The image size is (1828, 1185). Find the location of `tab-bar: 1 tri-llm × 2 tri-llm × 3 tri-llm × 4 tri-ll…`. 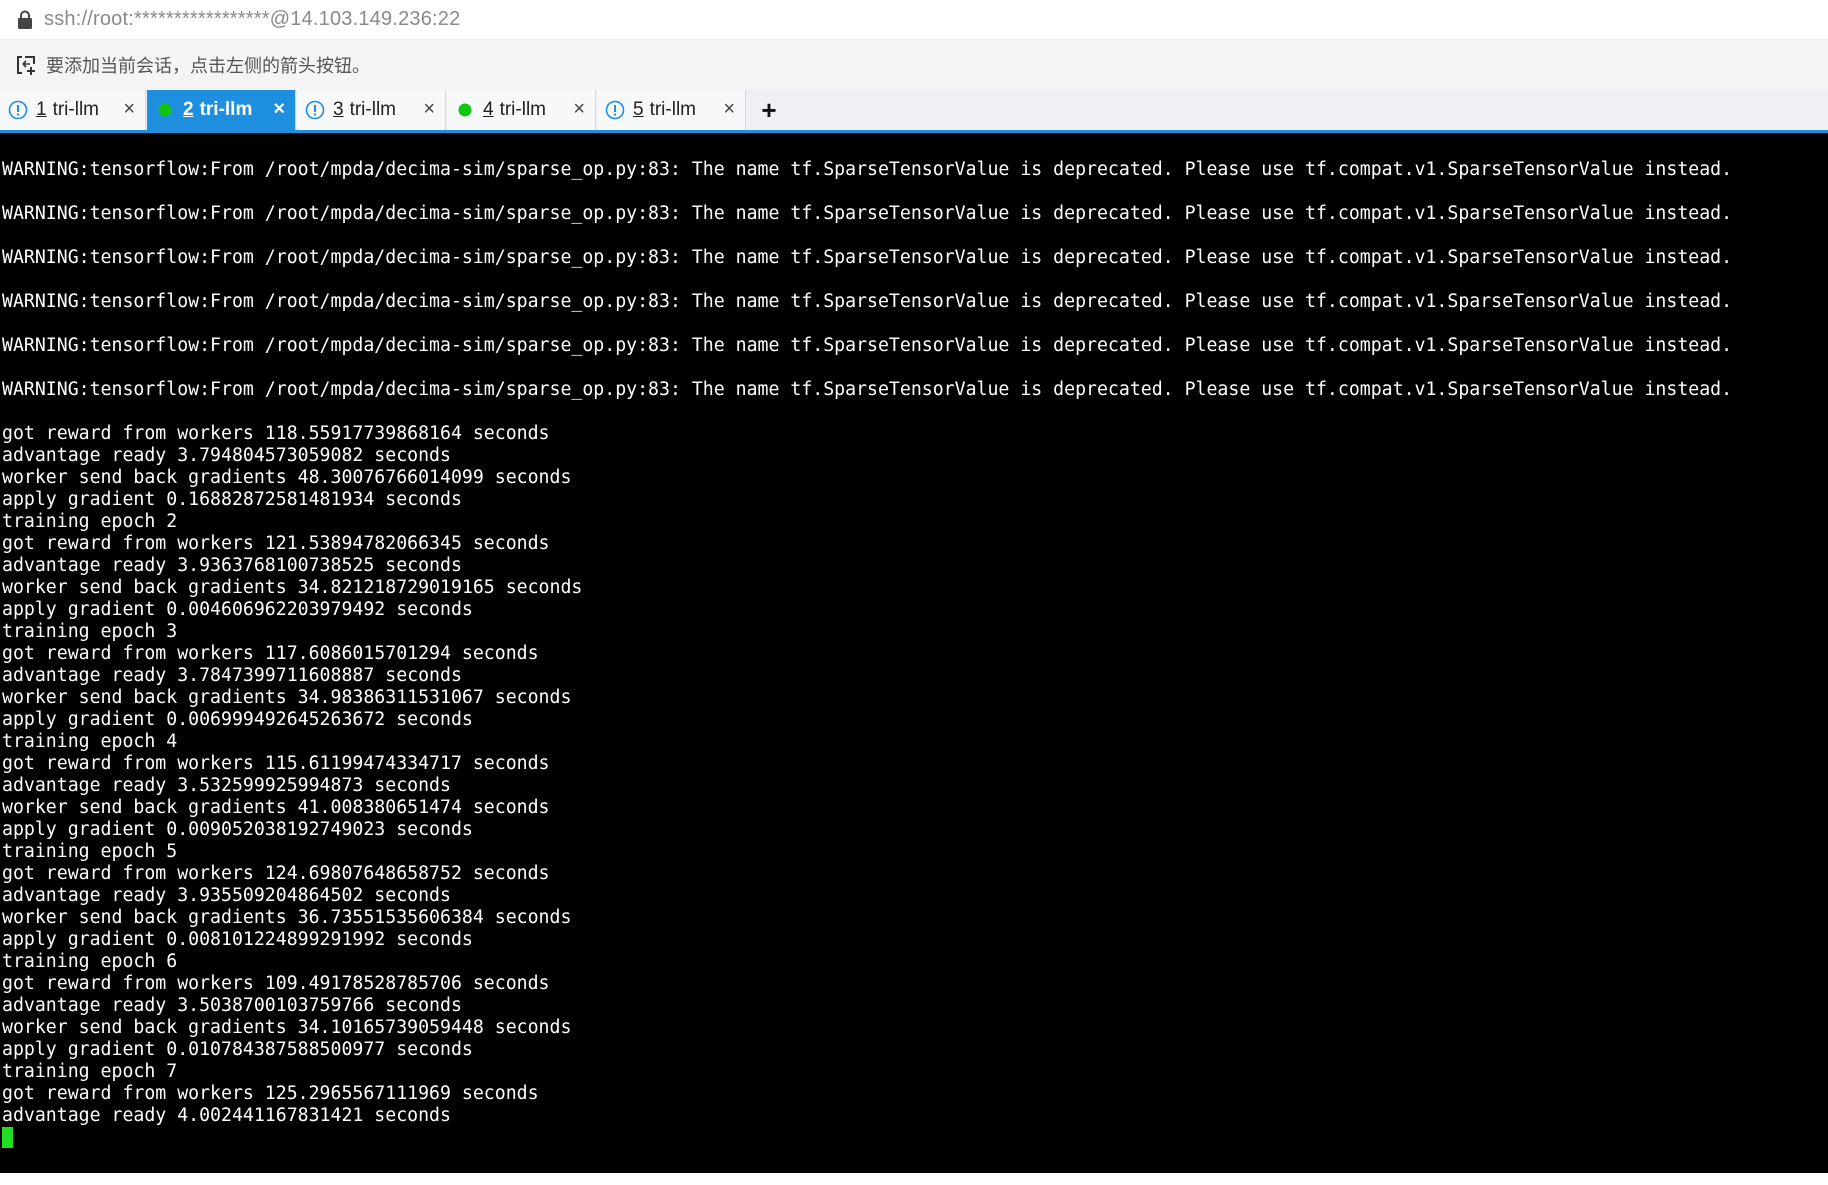

tab-bar: 1 tri-llm × 2 tri-llm × 3 tri-llm × 4 tri-ll… is located at coordinates (914, 111).